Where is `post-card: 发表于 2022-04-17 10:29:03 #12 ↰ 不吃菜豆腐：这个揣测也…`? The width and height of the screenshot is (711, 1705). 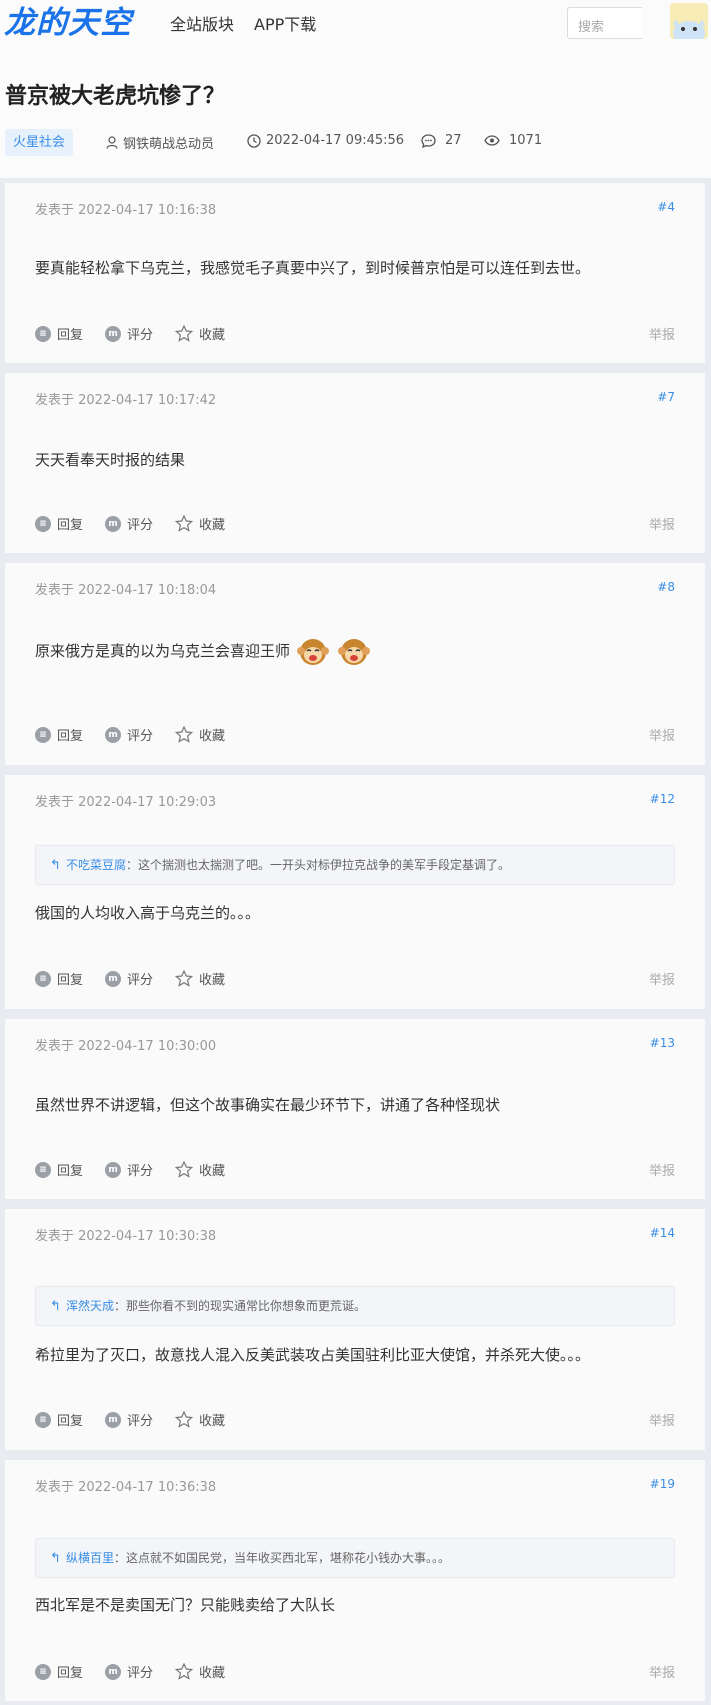
post-card: 发表于 2022-04-17 10:29:03 #12 ↰ 不吃菜豆腐：这个揣测也… is located at coordinates (355, 892).